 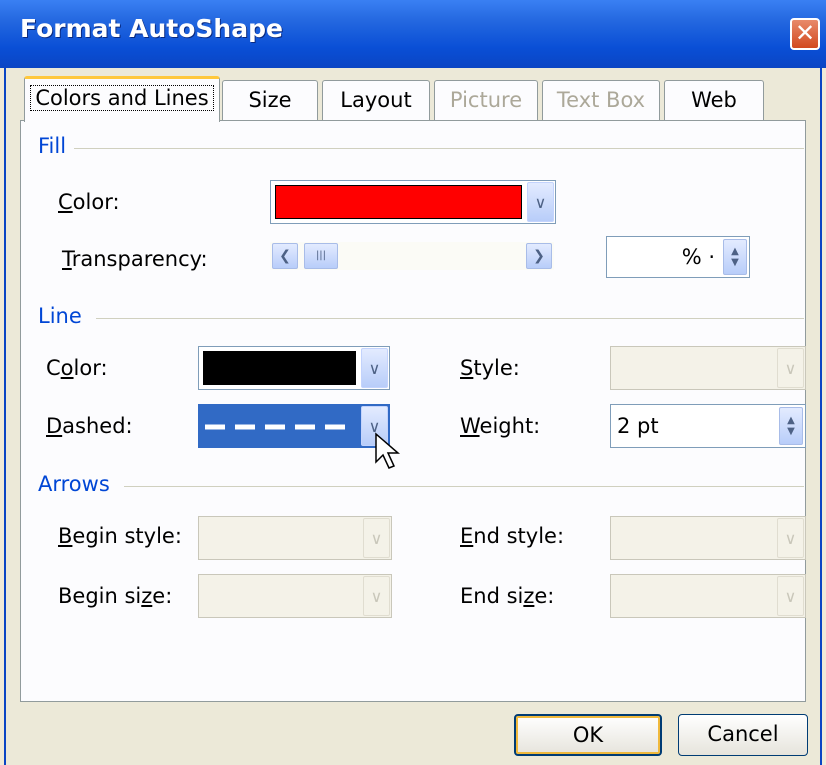 What do you see at coordinates (135, 259) in the screenshot?
I see `transparency-label: Transparency:` at bounding box center [135, 259].